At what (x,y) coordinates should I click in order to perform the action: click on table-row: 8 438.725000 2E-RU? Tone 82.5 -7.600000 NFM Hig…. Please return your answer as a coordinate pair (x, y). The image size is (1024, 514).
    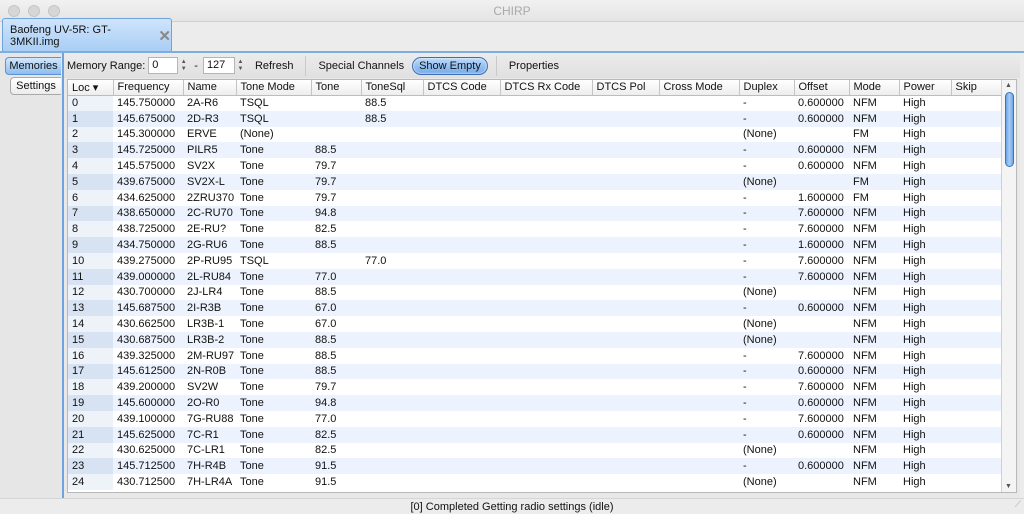
    Looking at the image, I should click on (535, 229).